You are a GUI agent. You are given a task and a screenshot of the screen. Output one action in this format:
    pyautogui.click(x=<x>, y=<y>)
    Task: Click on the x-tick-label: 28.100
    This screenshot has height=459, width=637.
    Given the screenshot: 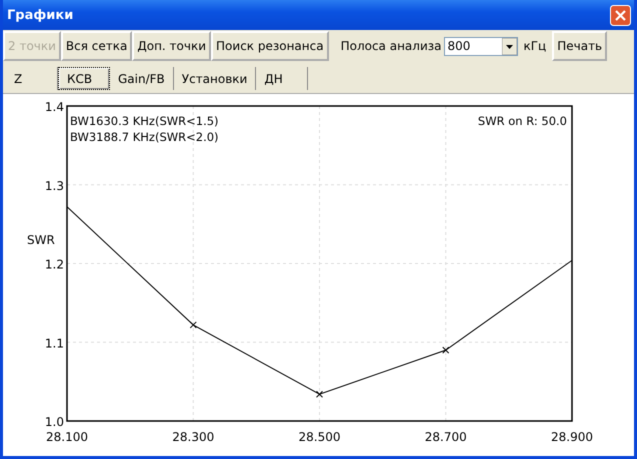 What is the action you would take?
    pyautogui.click(x=67, y=437)
    